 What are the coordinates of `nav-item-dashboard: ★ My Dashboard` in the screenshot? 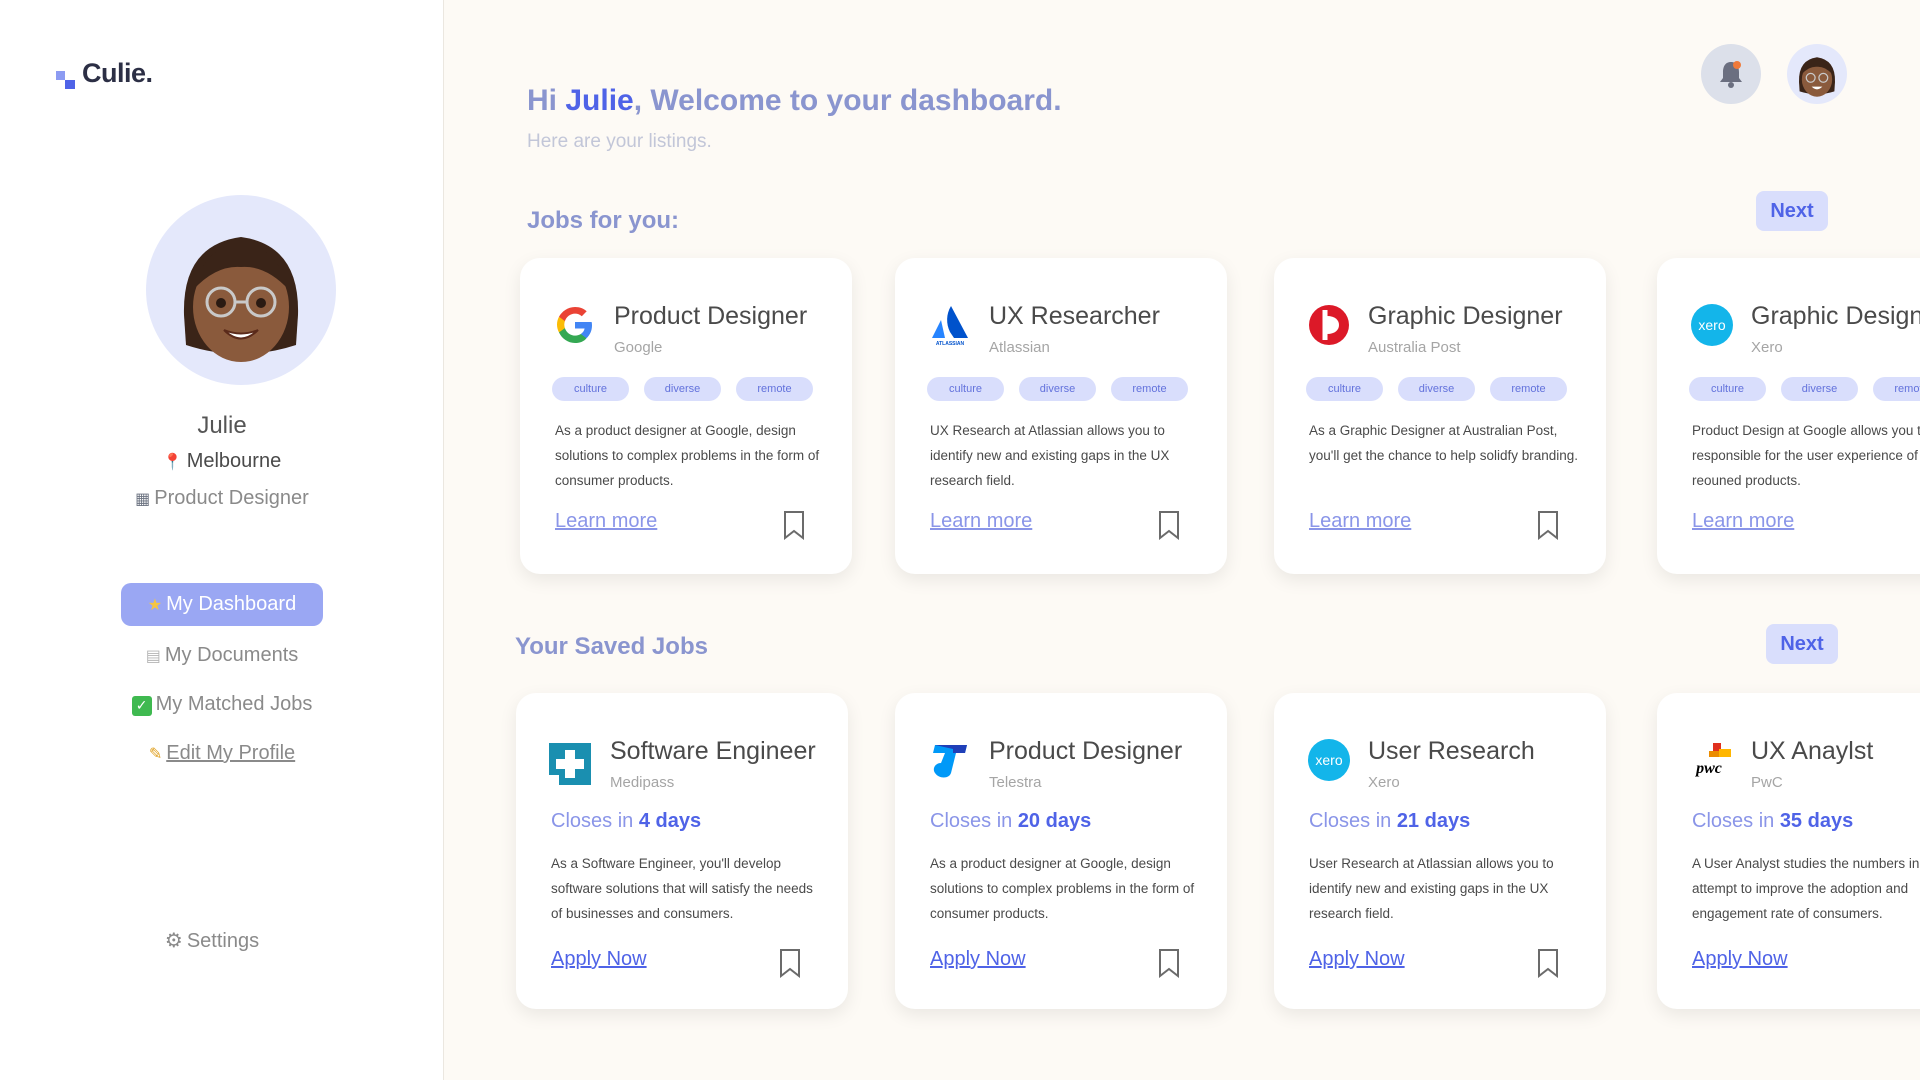 It's located at (222, 604).